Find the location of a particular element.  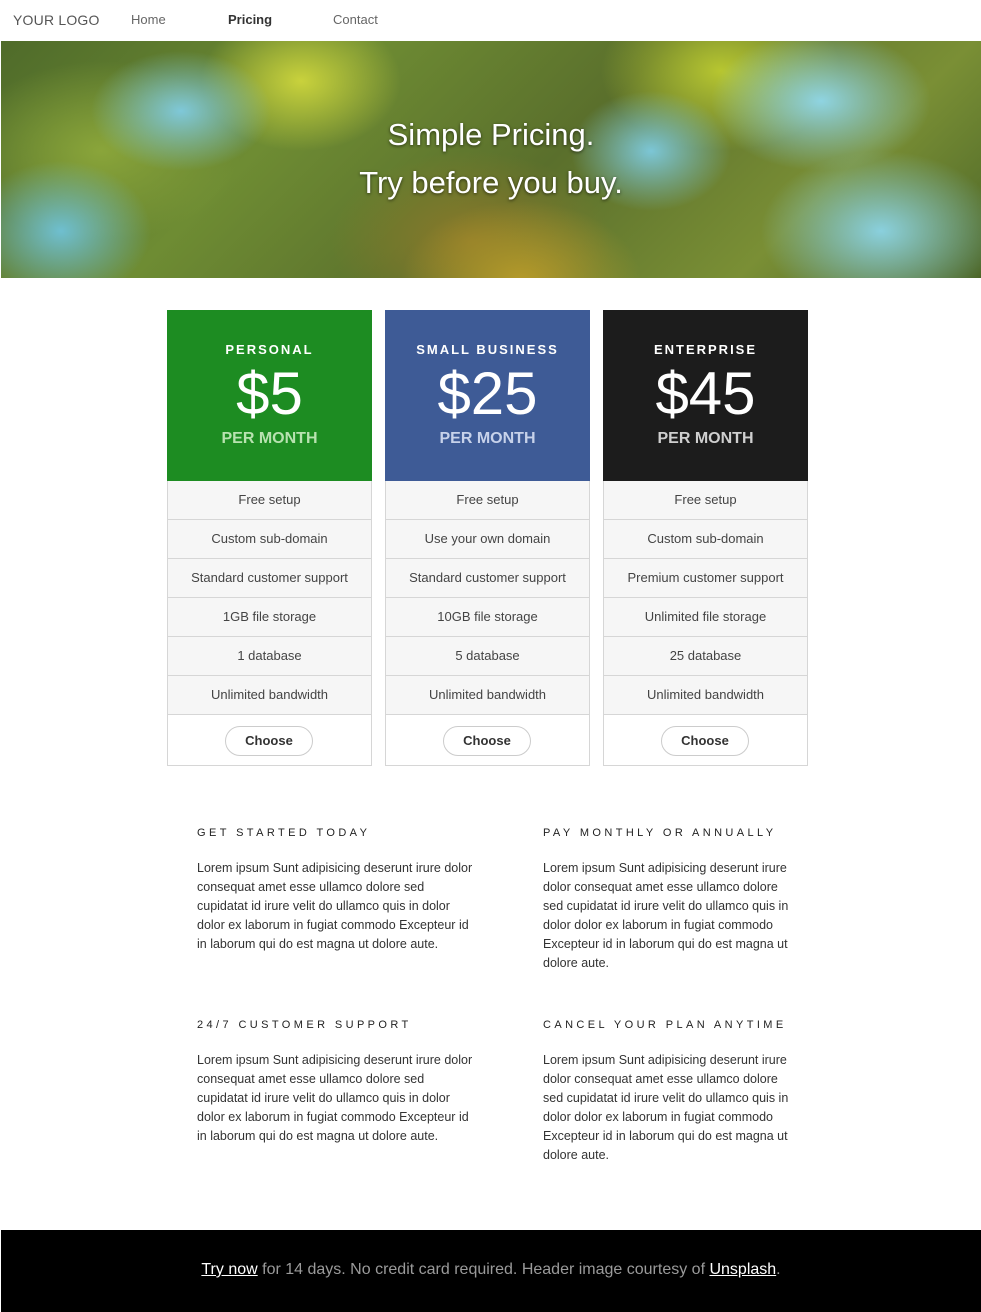

plan-header: PERSONAL $5 PER MONTH is located at coordinates (269, 395).